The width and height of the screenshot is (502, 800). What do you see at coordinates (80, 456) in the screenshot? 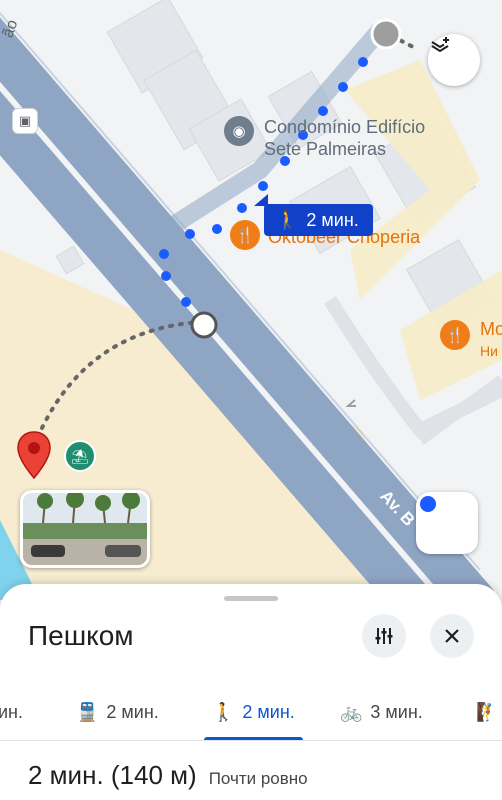
I see `beach-icon: ⛱` at bounding box center [80, 456].